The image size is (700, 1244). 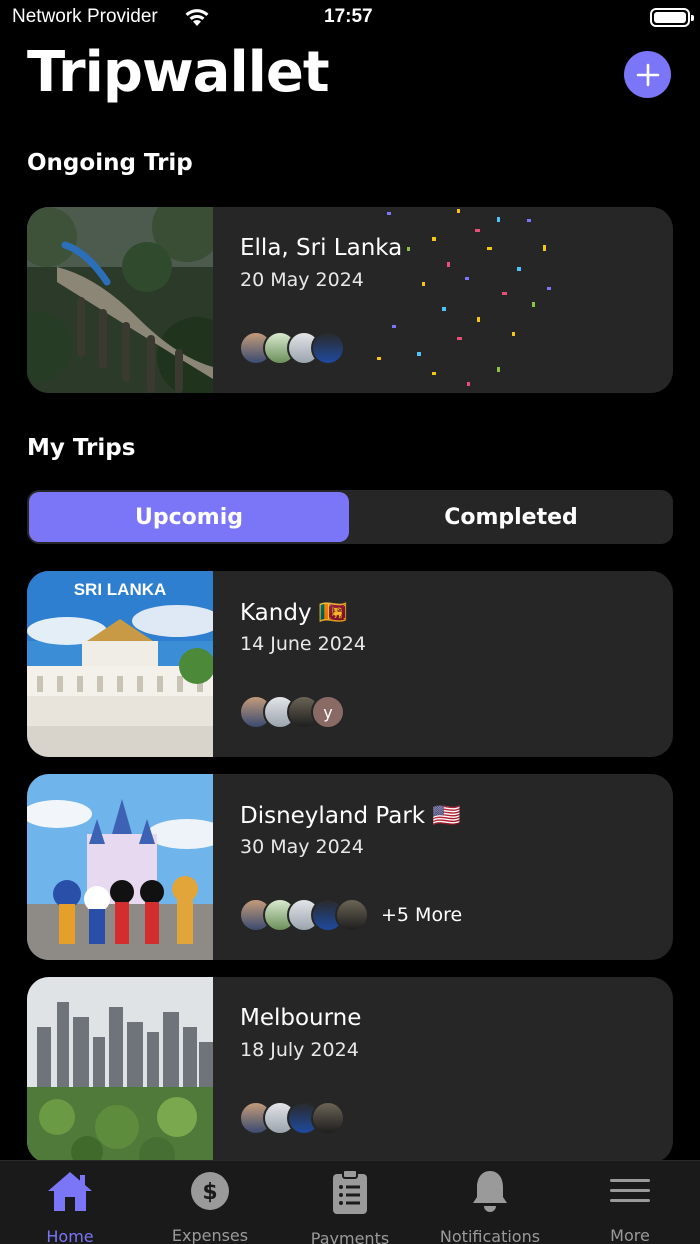 I want to click on status-bar: Network Provider 17:57, so click(x=350, y=18).